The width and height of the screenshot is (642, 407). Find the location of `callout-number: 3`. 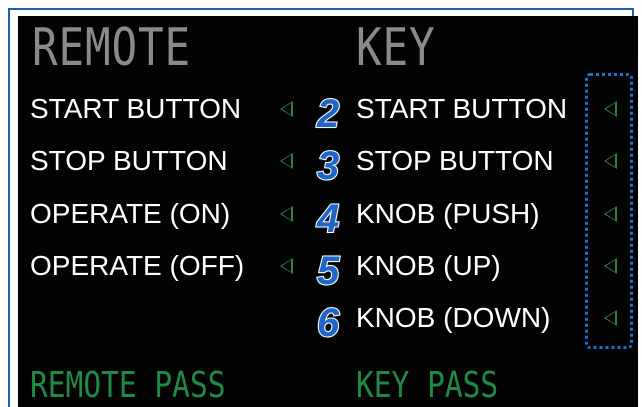

callout-number: 3 is located at coordinates (328, 166).